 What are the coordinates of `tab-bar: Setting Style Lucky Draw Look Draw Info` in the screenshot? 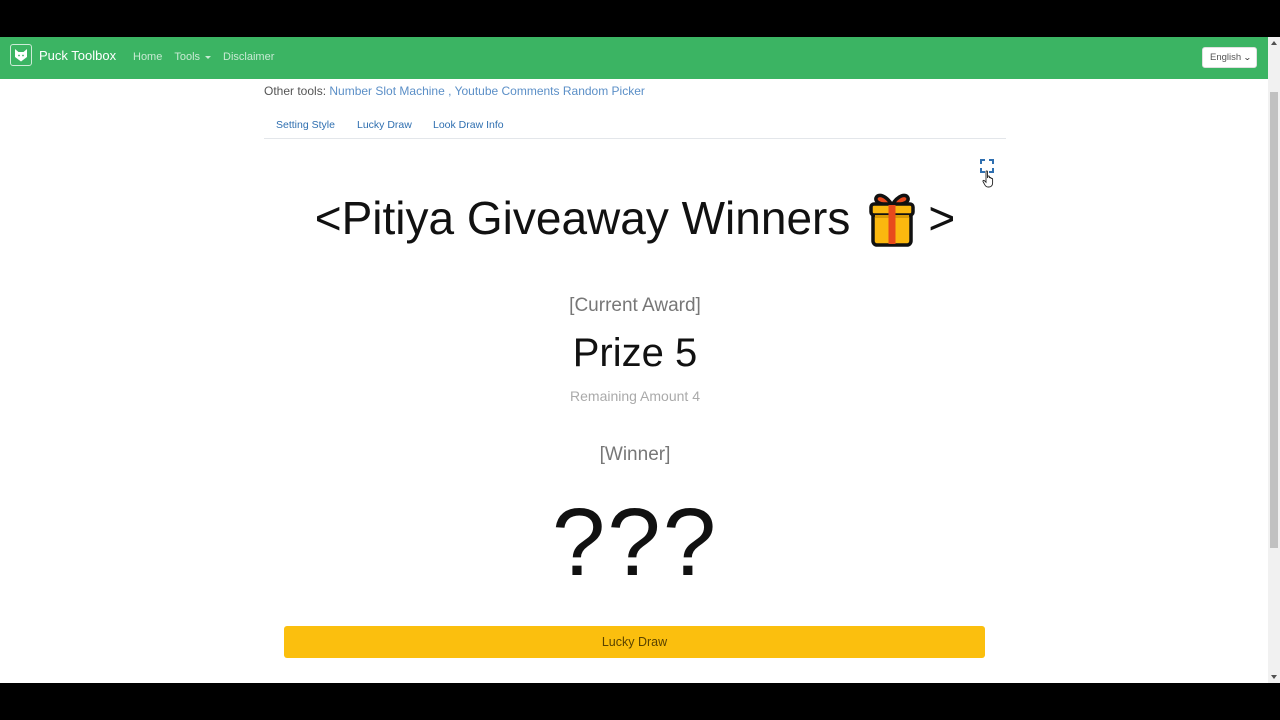 It's located at (635, 126).